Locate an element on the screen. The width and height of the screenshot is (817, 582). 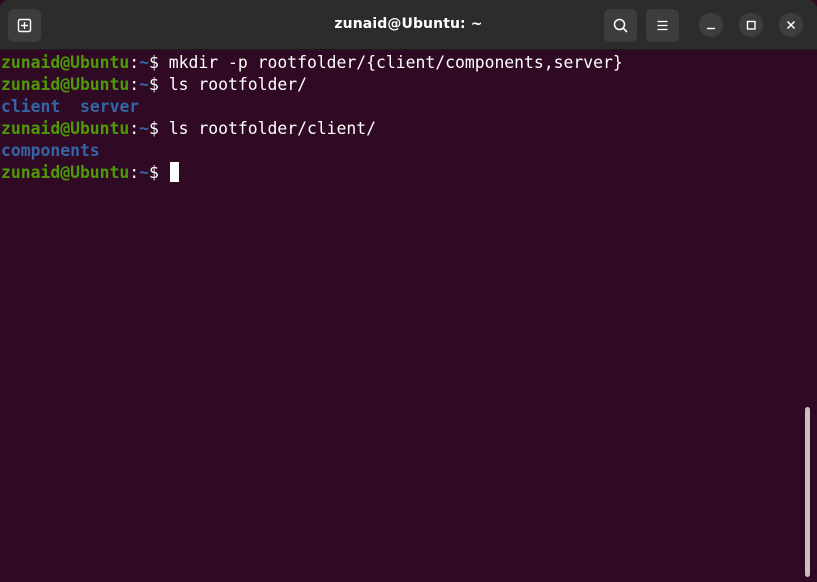
directory-entry: client is located at coordinates (31, 106).